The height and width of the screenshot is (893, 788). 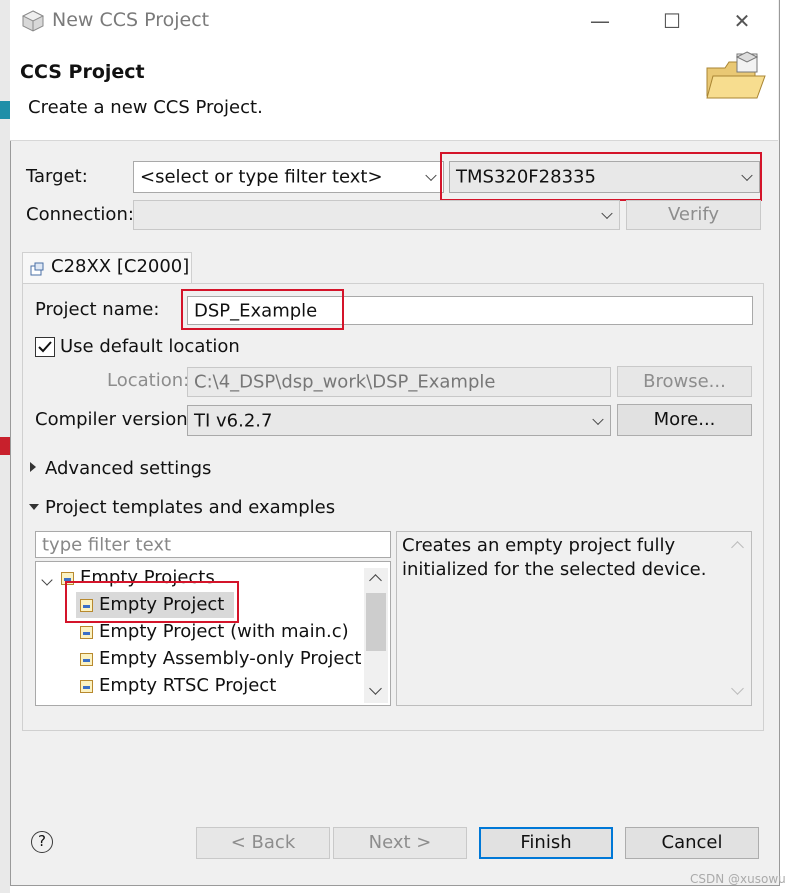 I want to click on folder-icon, so click(x=736, y=76).